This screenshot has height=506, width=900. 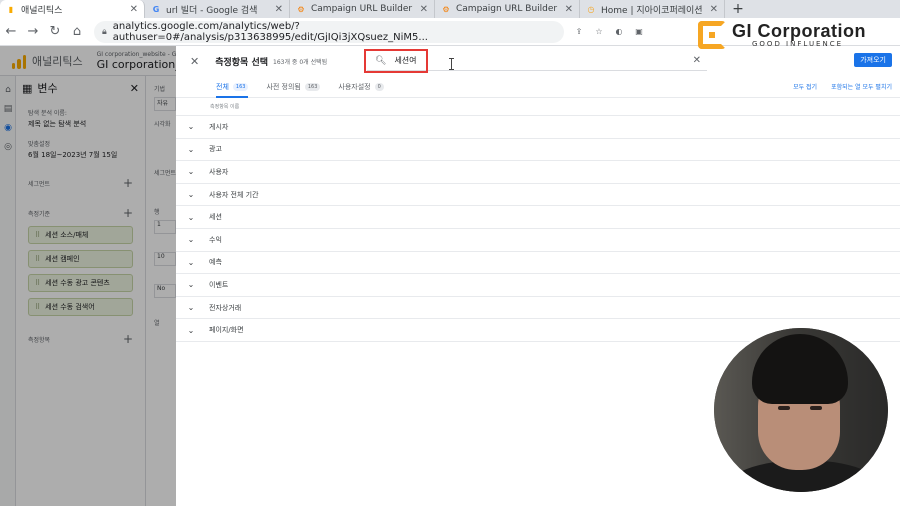 I want to click on category-name: 페이지/화면, so click(x=226, y=330).